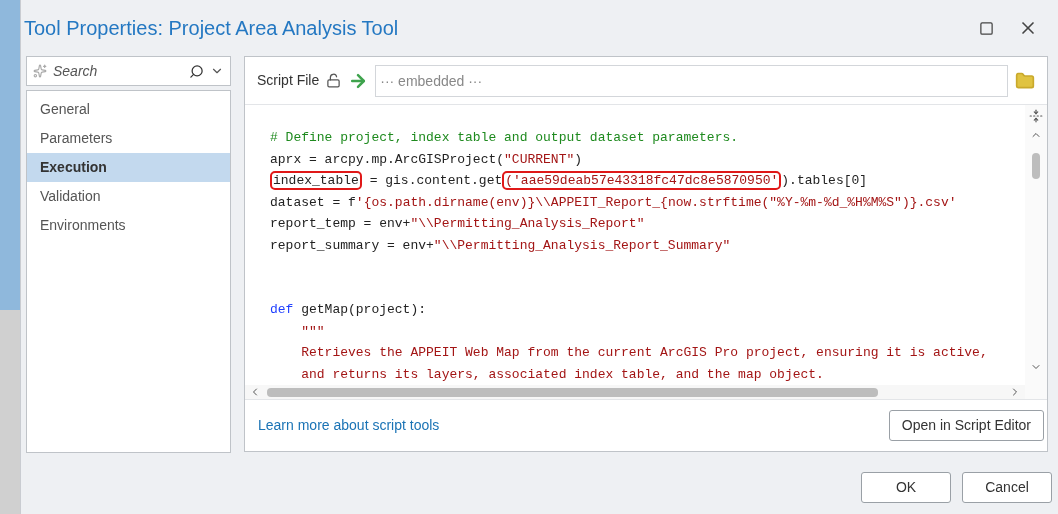 Image resolution: width=1058 pixels, height=514 pixels. What do you see at coordinates (288, 80) in the screenshot?
I see `script-file-label: Script File` at bounding box center [288, 80].